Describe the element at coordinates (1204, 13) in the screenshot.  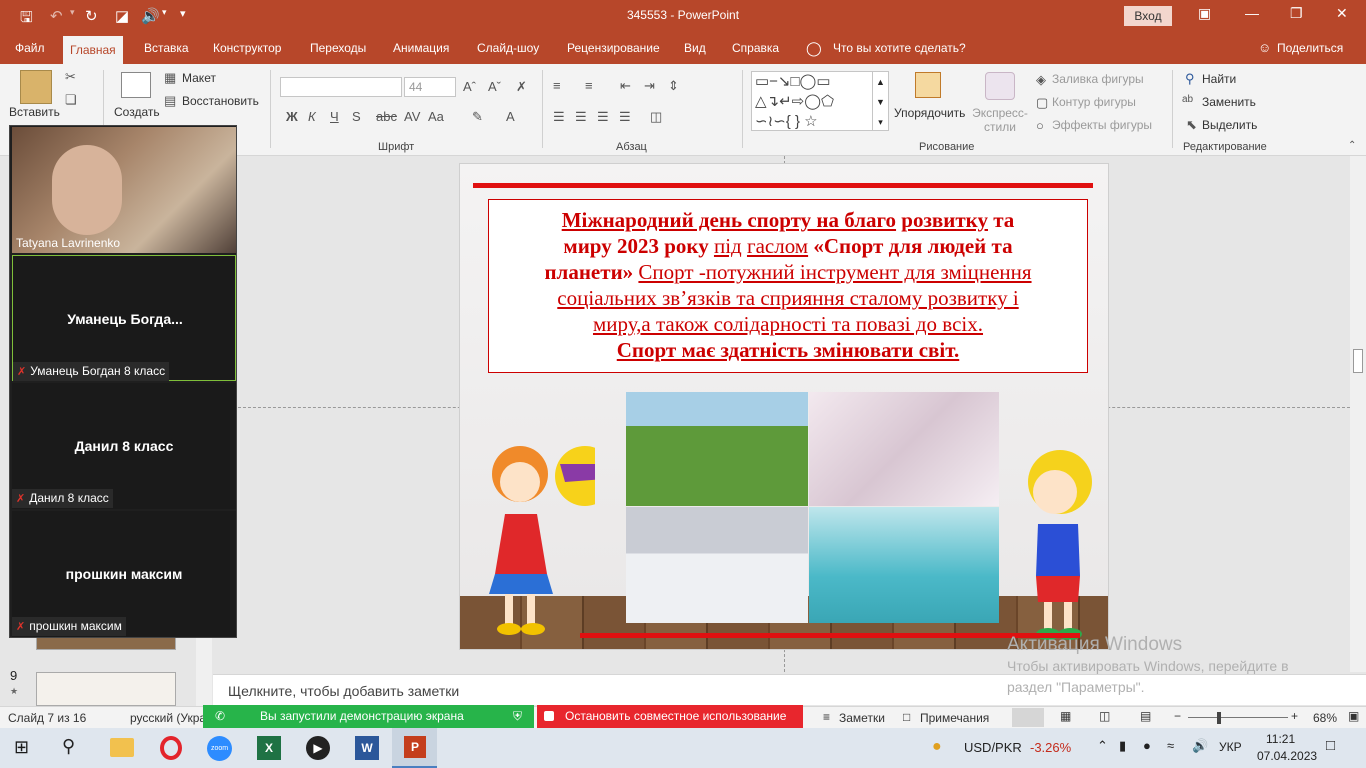
I see `ribbon-display-icon: ▣` at that location.